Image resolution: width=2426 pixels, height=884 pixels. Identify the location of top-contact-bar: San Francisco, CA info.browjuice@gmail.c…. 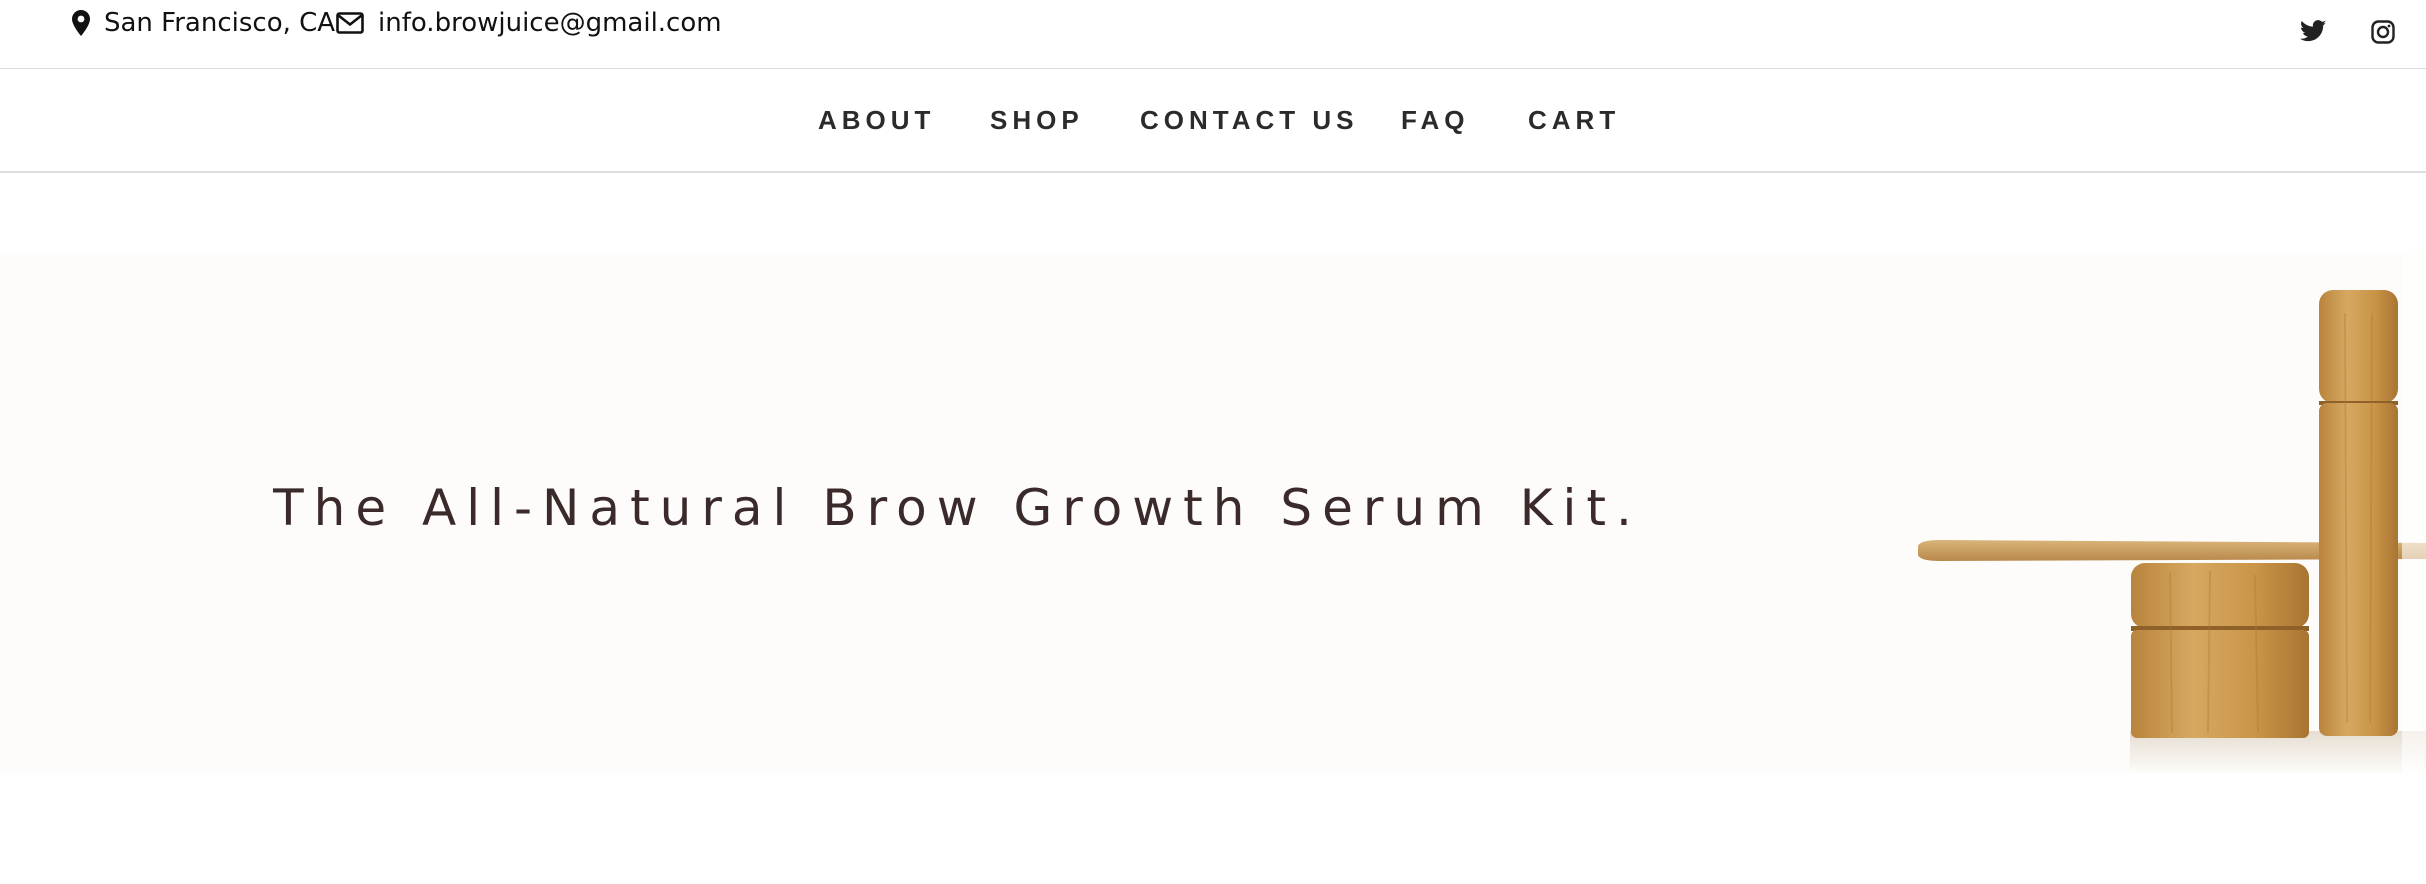
(1213, 34).